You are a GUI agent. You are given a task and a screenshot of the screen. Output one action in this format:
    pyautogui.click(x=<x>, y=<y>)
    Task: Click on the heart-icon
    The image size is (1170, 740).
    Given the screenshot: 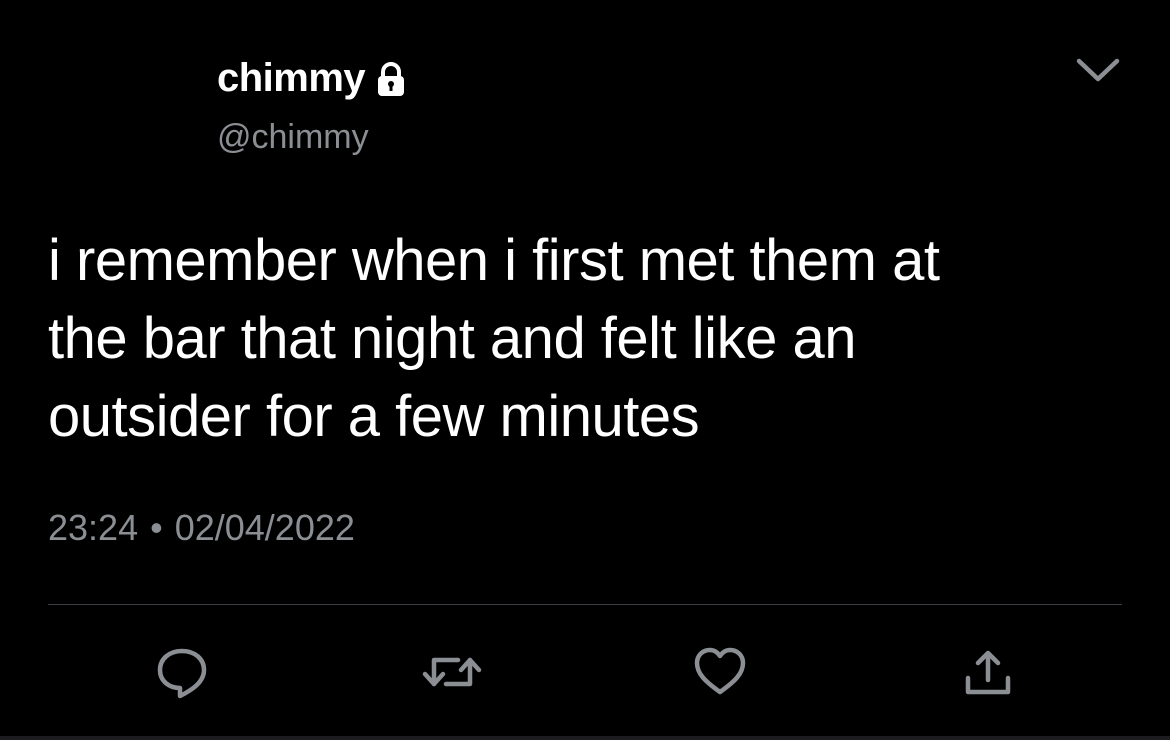 What is the action you would take?
    pyautogui.click(x=720, y=671)
    